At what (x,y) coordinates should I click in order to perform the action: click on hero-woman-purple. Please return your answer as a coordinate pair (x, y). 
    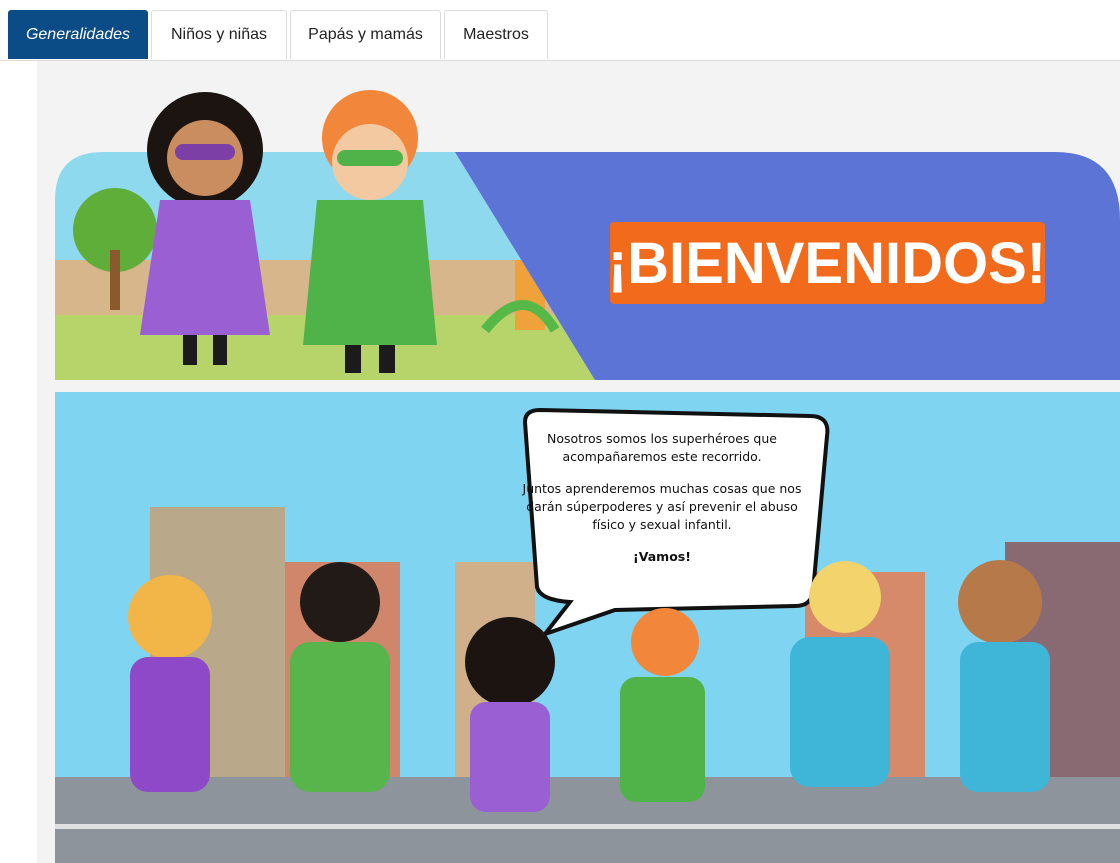
    Looking at the image, I should click on (170, 683).